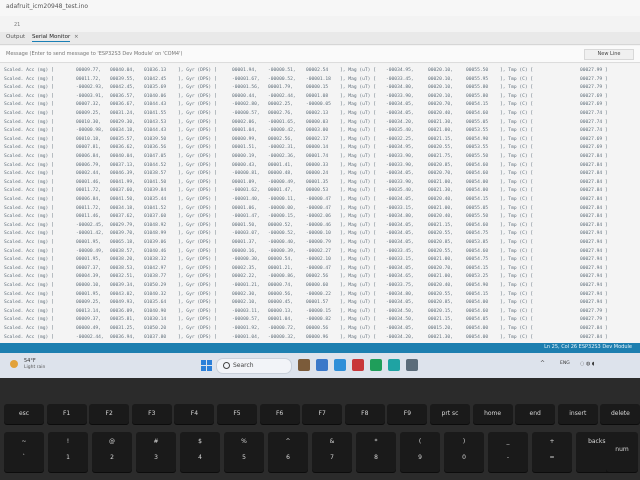 The width and height of the screenshot is (640, 480). What do you see at coordinates (244, 452) in the screenshot?
I see `key-row-5: % 5` at bounding box center [244, 452].